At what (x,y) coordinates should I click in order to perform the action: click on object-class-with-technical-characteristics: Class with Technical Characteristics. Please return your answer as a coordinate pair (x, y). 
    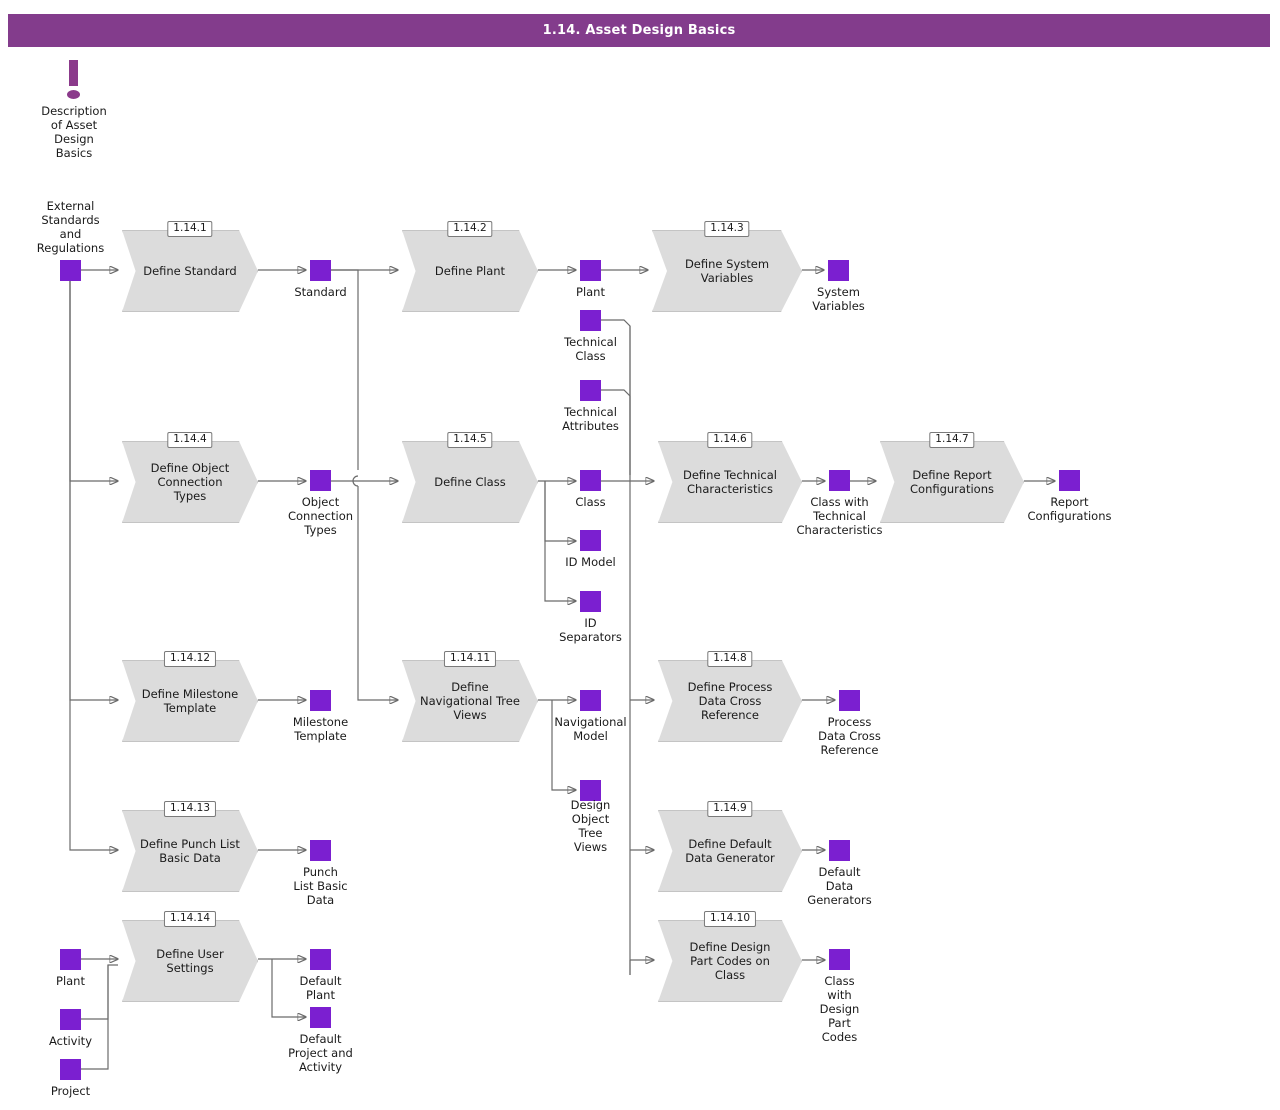
    Looking at the image, I should click on (839, 503).